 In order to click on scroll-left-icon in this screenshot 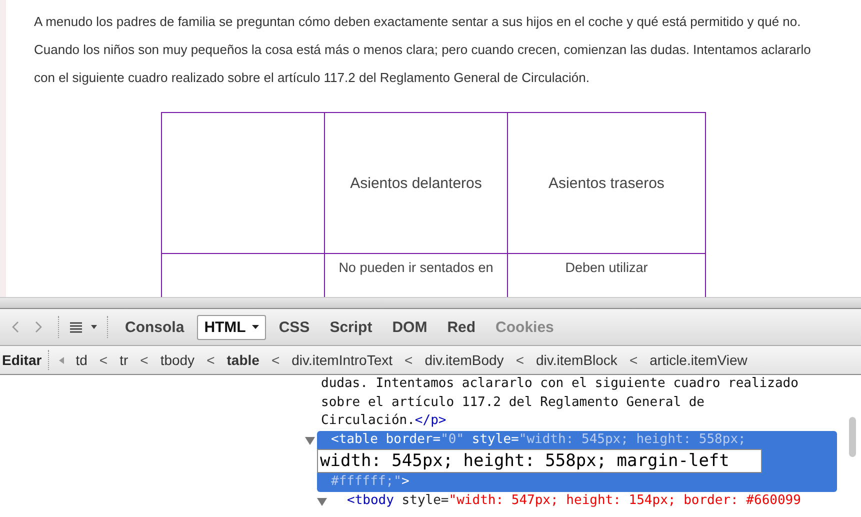, I will do `click(61, 360)`.